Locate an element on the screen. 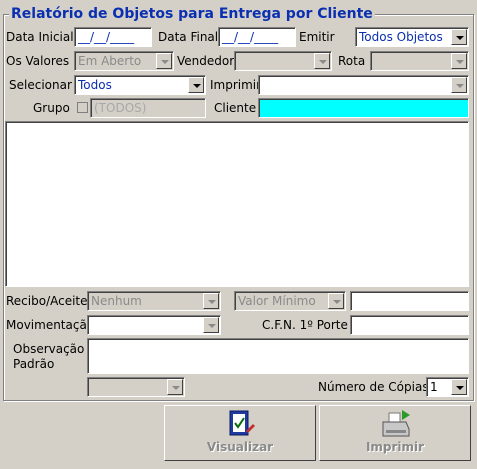 The image size is (477, 469). emitir-label: Emitir is located at coordinates (317, 37).